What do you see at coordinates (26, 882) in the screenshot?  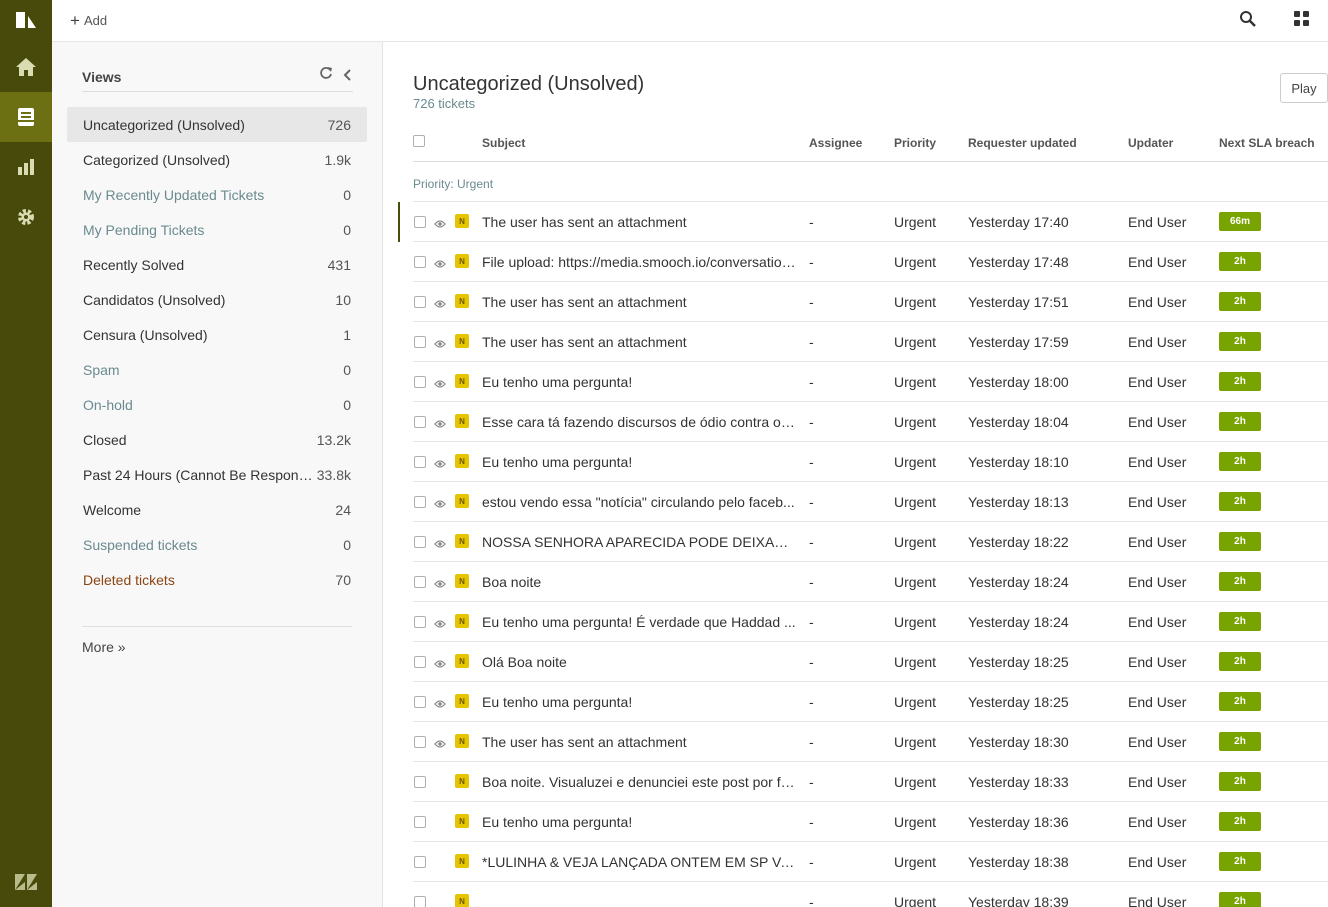 I see `zendesk-z-icon` at bounding box center [26, 882].